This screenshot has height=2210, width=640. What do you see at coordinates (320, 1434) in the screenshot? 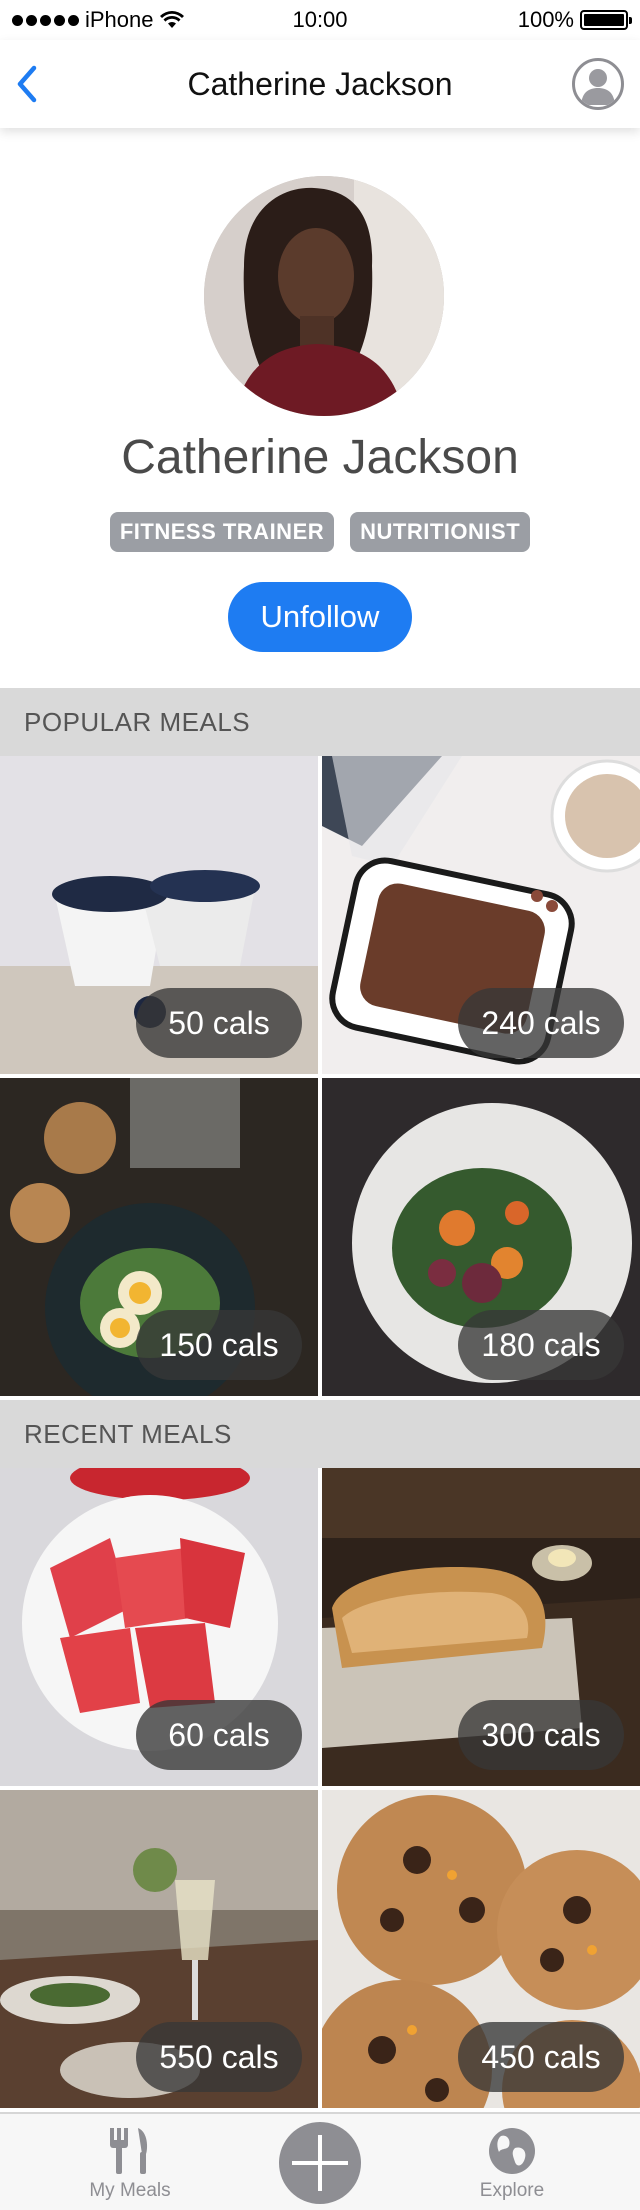
I see `recent-meals-header: RECENT MEALS` at bounding box center [320, 1434].